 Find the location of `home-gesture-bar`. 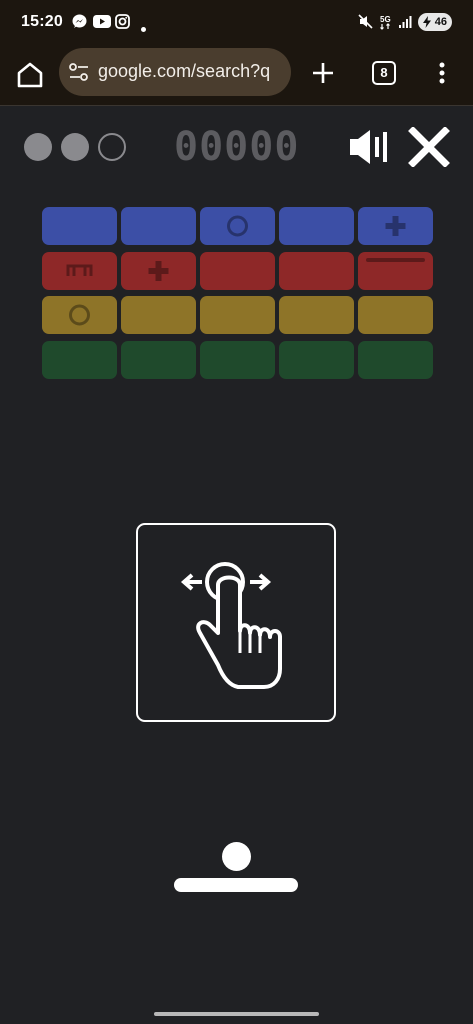

home-gesture-bar is located at coordinates (236, 1014).